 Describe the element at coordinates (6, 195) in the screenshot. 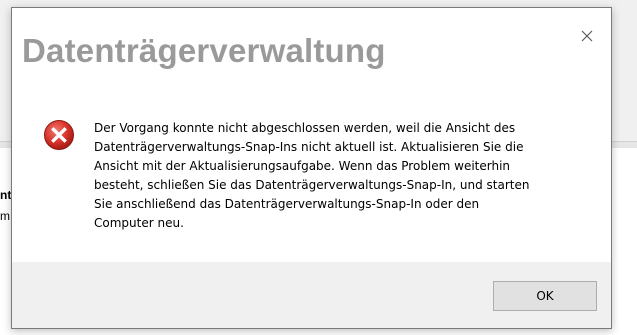

I see `background-text-fragment: nt` at that location.